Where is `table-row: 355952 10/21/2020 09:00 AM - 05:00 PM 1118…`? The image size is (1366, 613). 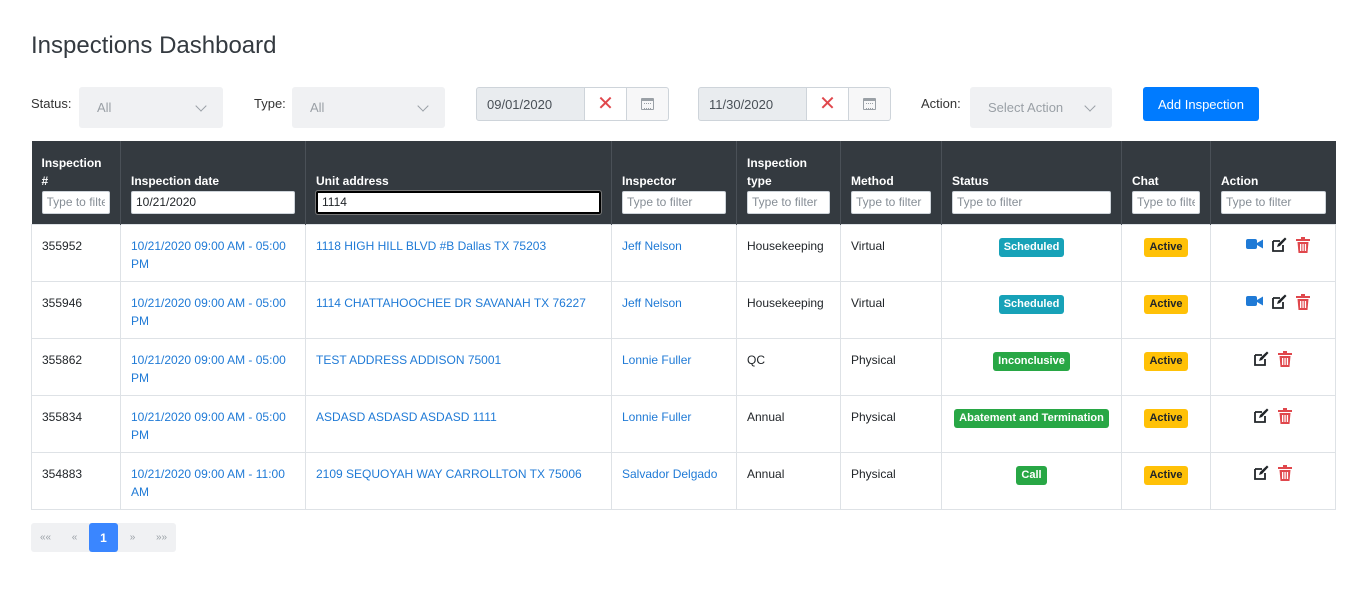 table-row: 355952 10/21/2020 09:00 AM - 05:00 PM 1118… is located at coordinates (683, 252).